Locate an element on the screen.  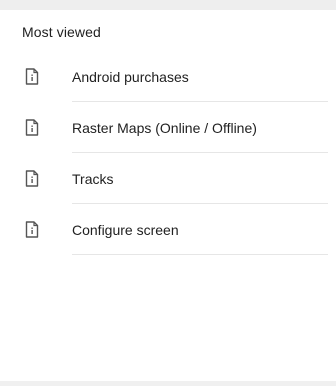
list-item-label: Tracks is located at coordinates (93, 179).